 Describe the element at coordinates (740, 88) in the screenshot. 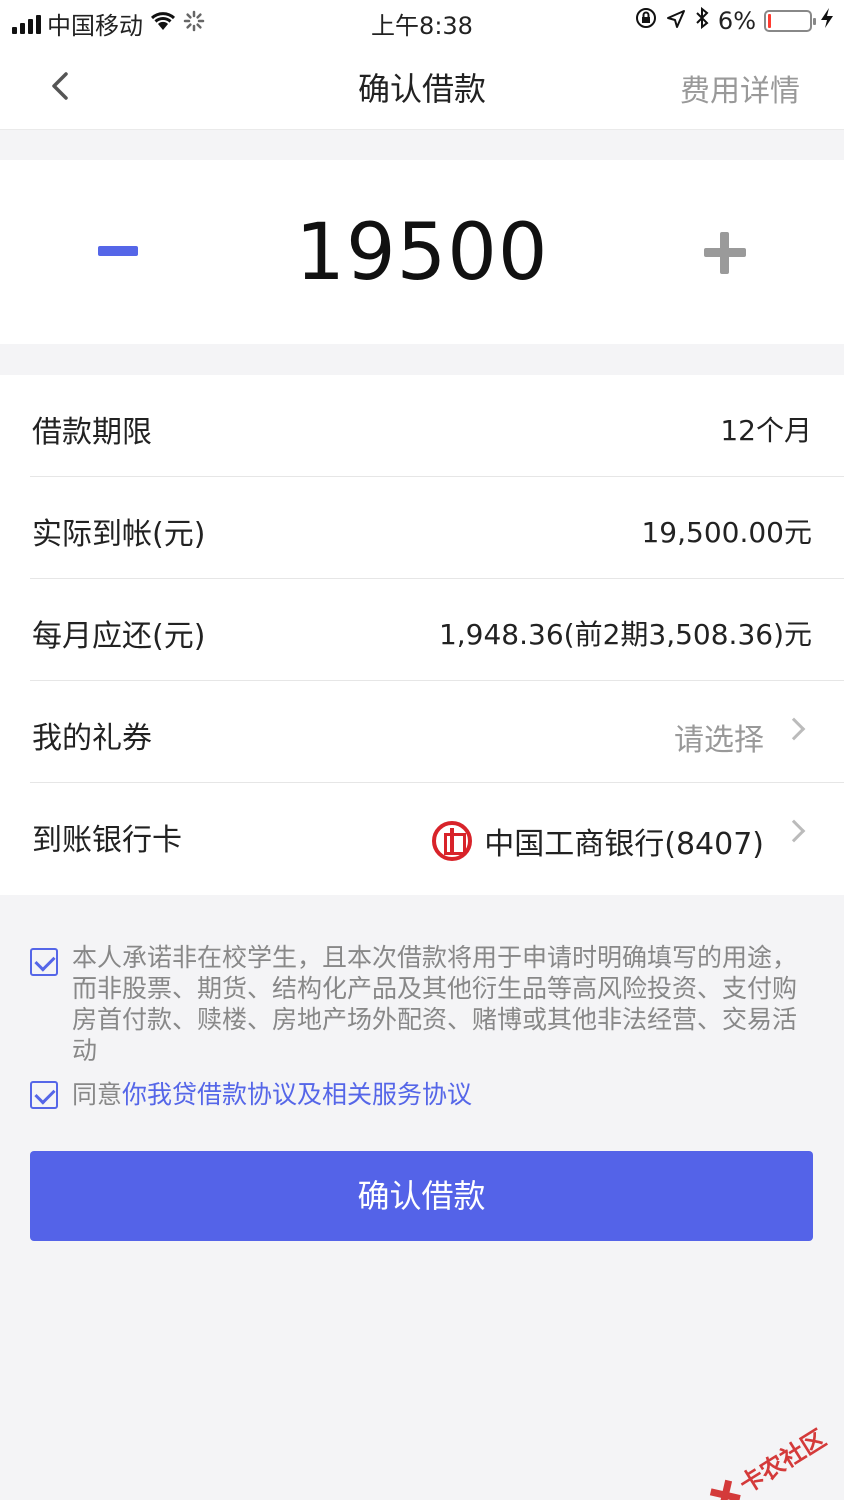

I see `fee-details-button: 费用详情` at that location.